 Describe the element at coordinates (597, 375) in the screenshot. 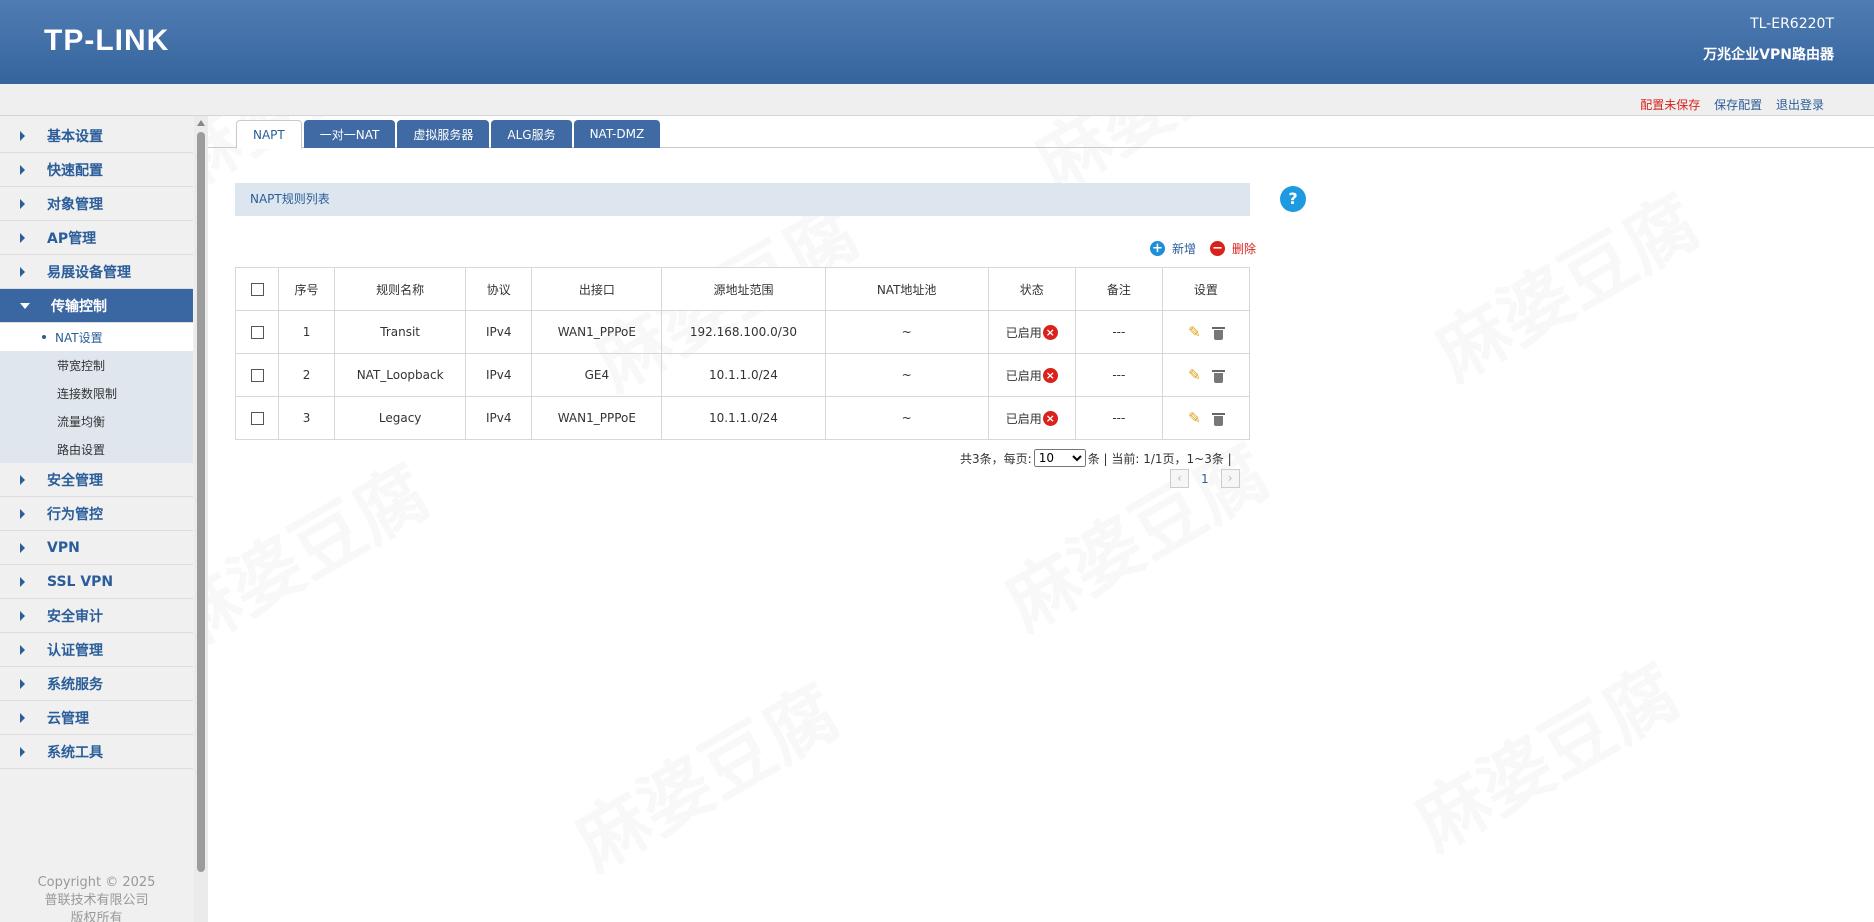

I see `cell-interface: GE4` at that location.